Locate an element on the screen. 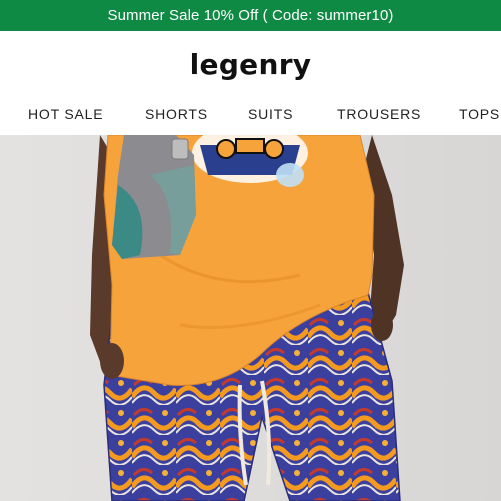  announcement-bar: Summer Sale 10% Off ( Code: summer10) is located at coordinates (250, 15).